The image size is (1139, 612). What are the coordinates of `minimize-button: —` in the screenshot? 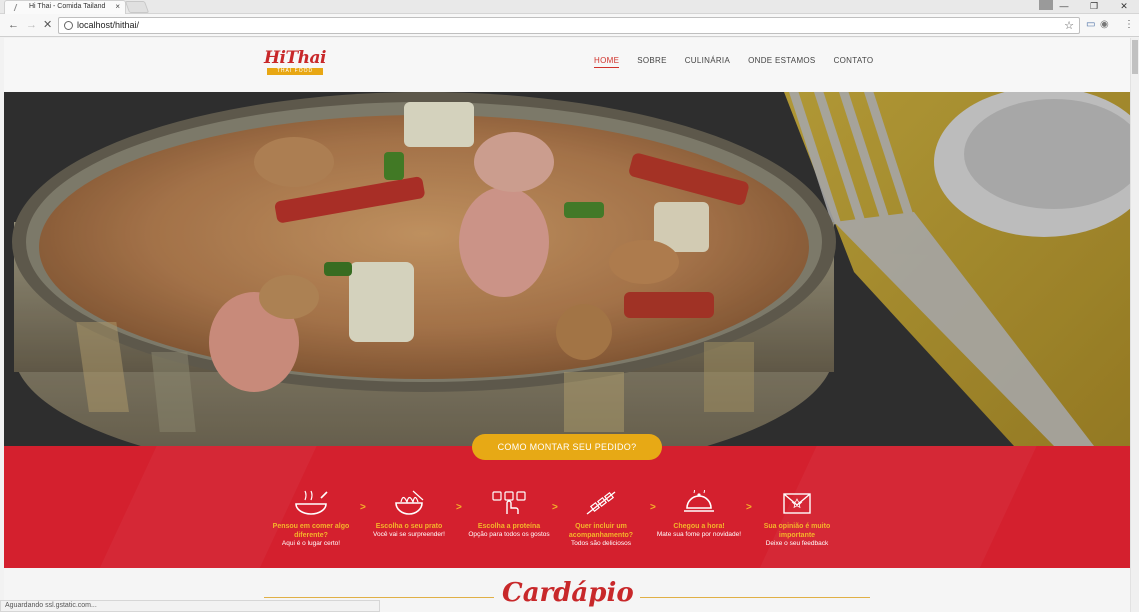 It's located at (1064, 7).